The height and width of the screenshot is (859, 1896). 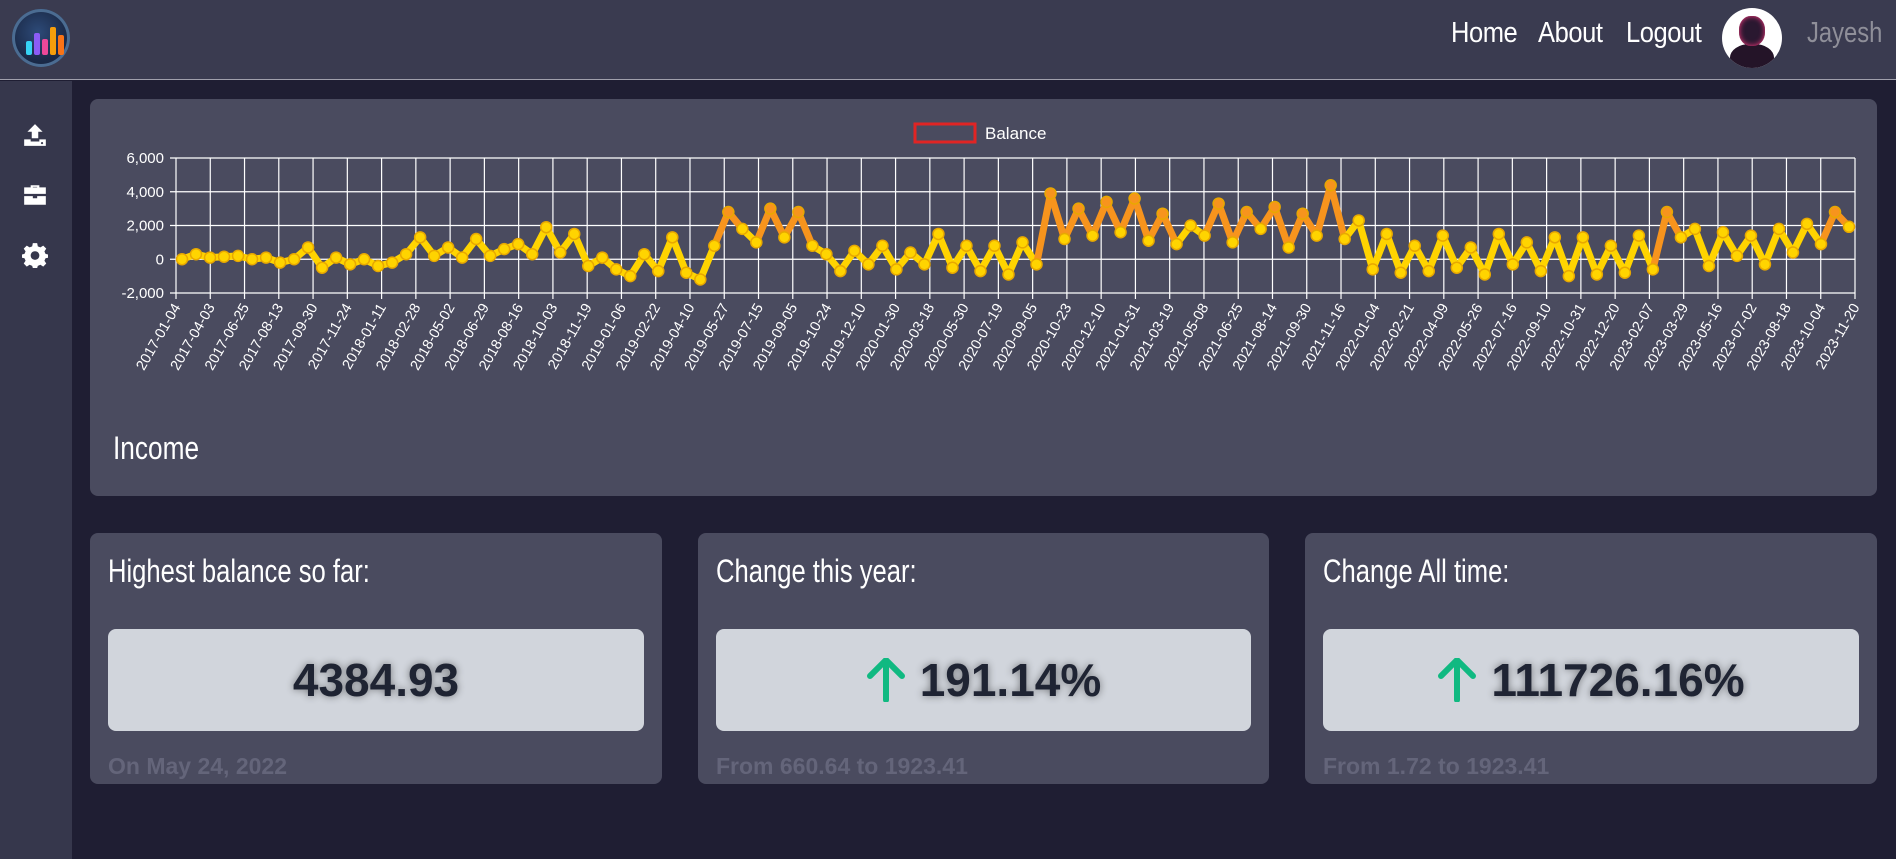 What do you see at coordinates (1664, 33) in the screenshot?
I see `nav-logout-link: Logout` at bounding box center [1664, 33].